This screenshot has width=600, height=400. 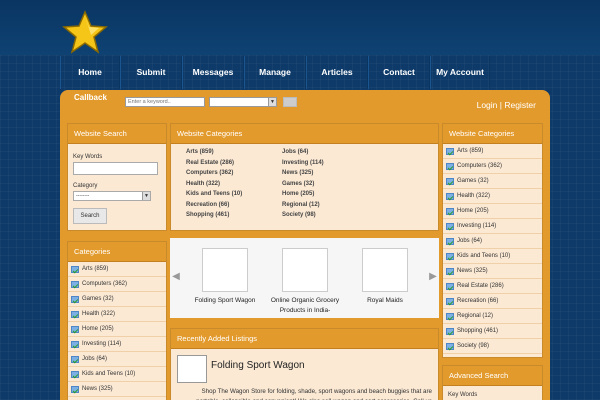 What do you see at coordinates (305, 306) in the screenshot?
I see `featured-title: Online Organic Grocery Products in India-` at bounding box center [305, 306].